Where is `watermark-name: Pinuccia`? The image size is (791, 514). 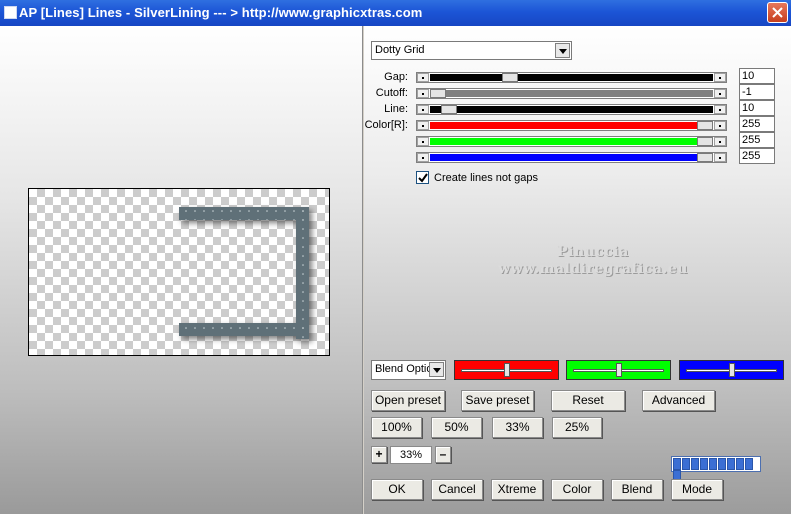
watermark-name: Pinuccia is located at coordinates (593, 252).